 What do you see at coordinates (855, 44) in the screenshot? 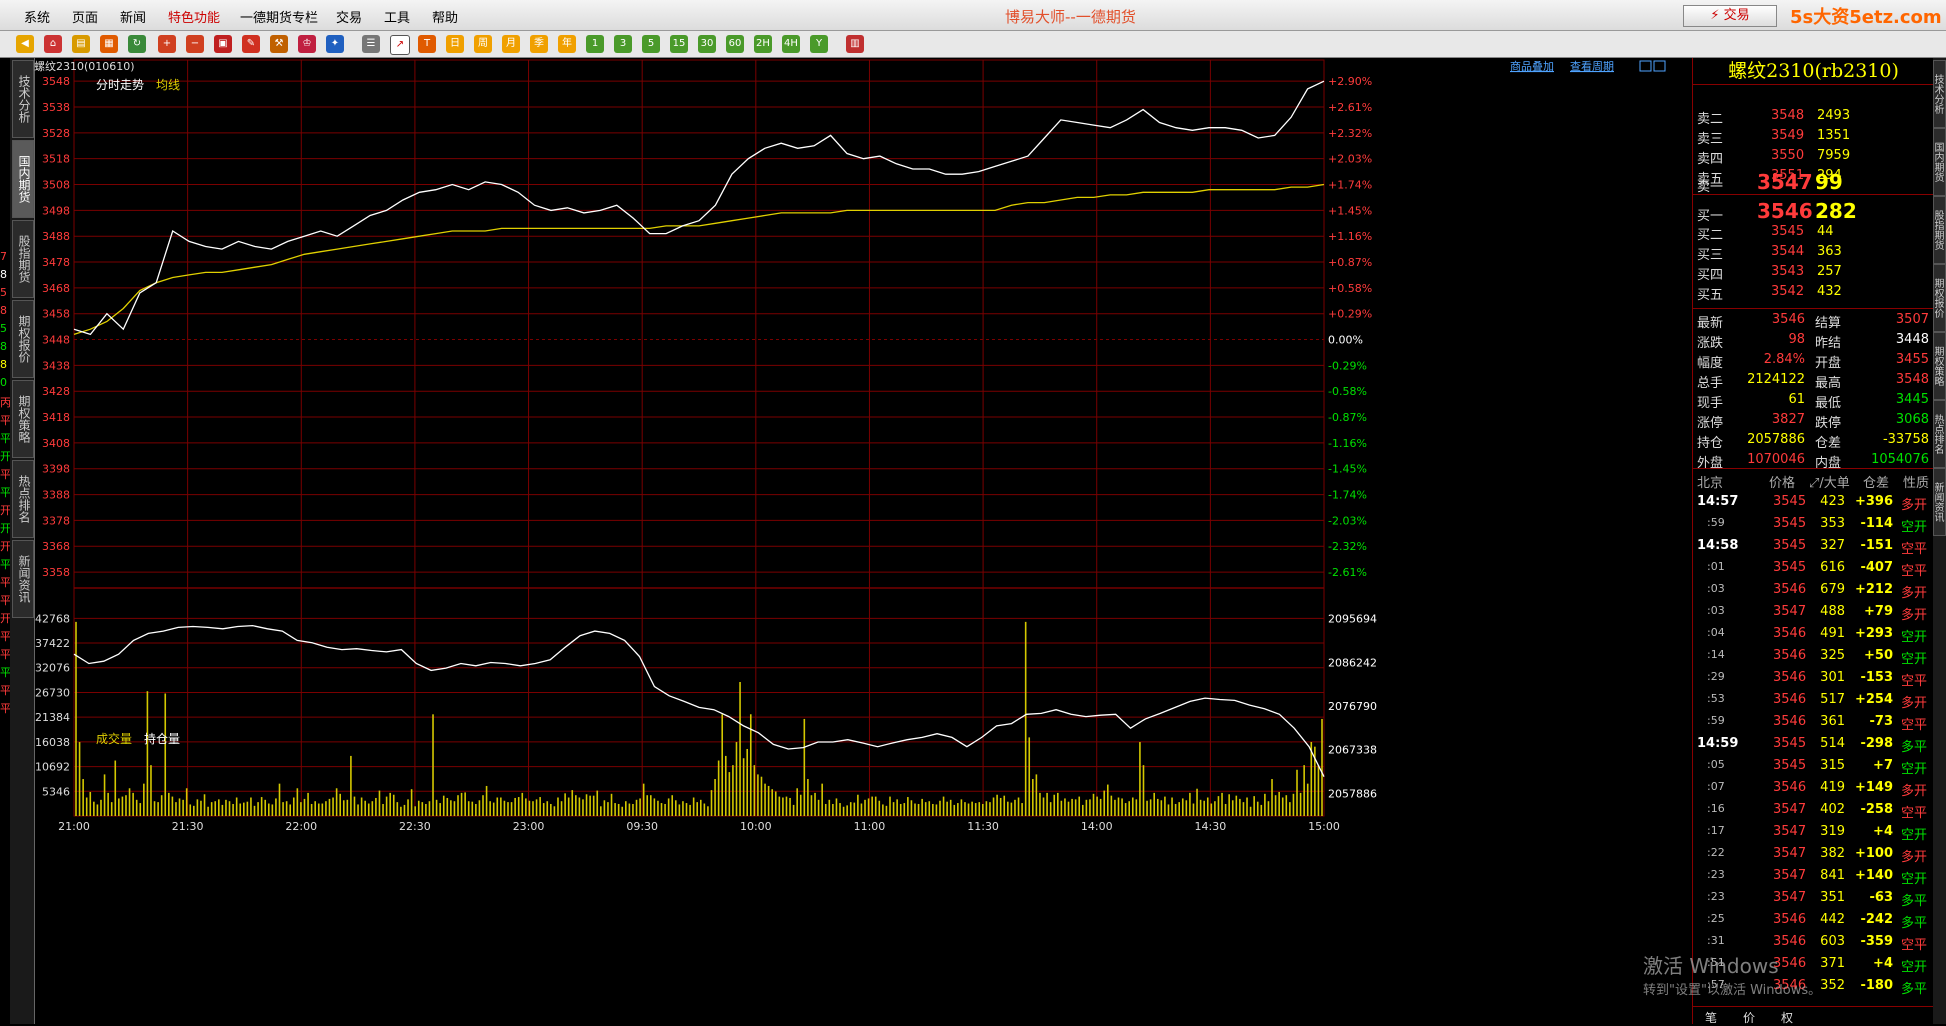
I see `calendar-icon: ▥` at bounding box center [855, 44].